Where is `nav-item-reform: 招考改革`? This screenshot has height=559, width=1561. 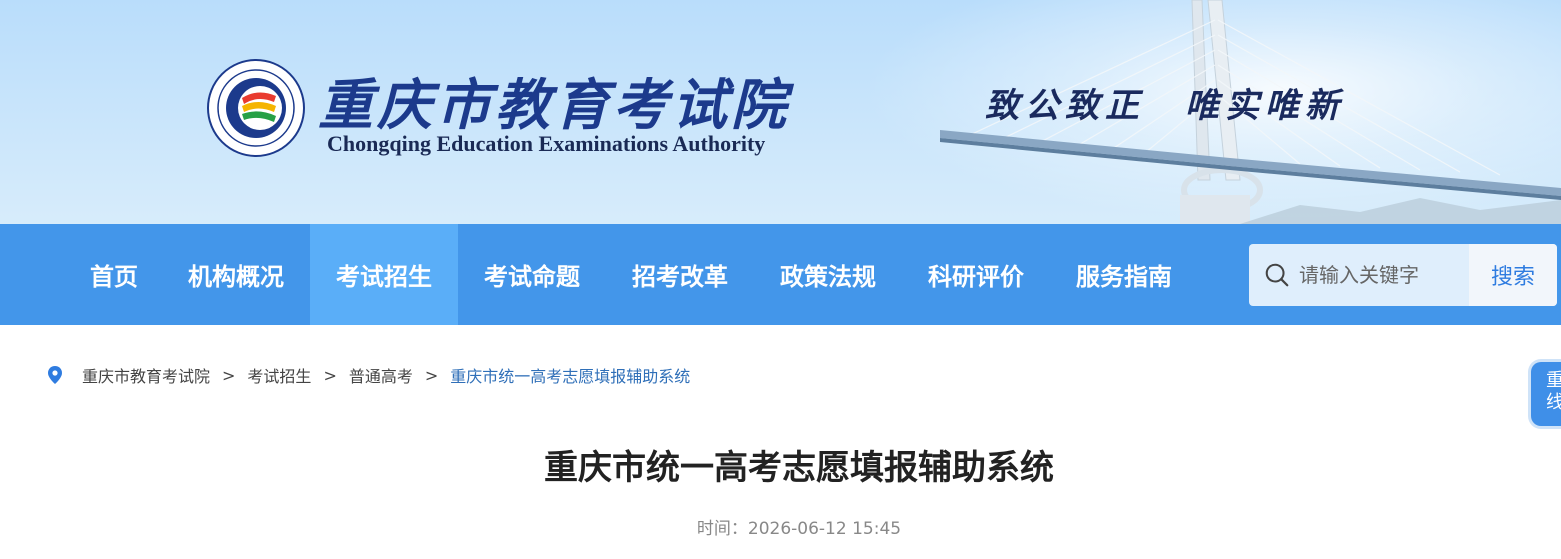
nav-item-reform: 招考改革 is located at coordinates (680, 274).